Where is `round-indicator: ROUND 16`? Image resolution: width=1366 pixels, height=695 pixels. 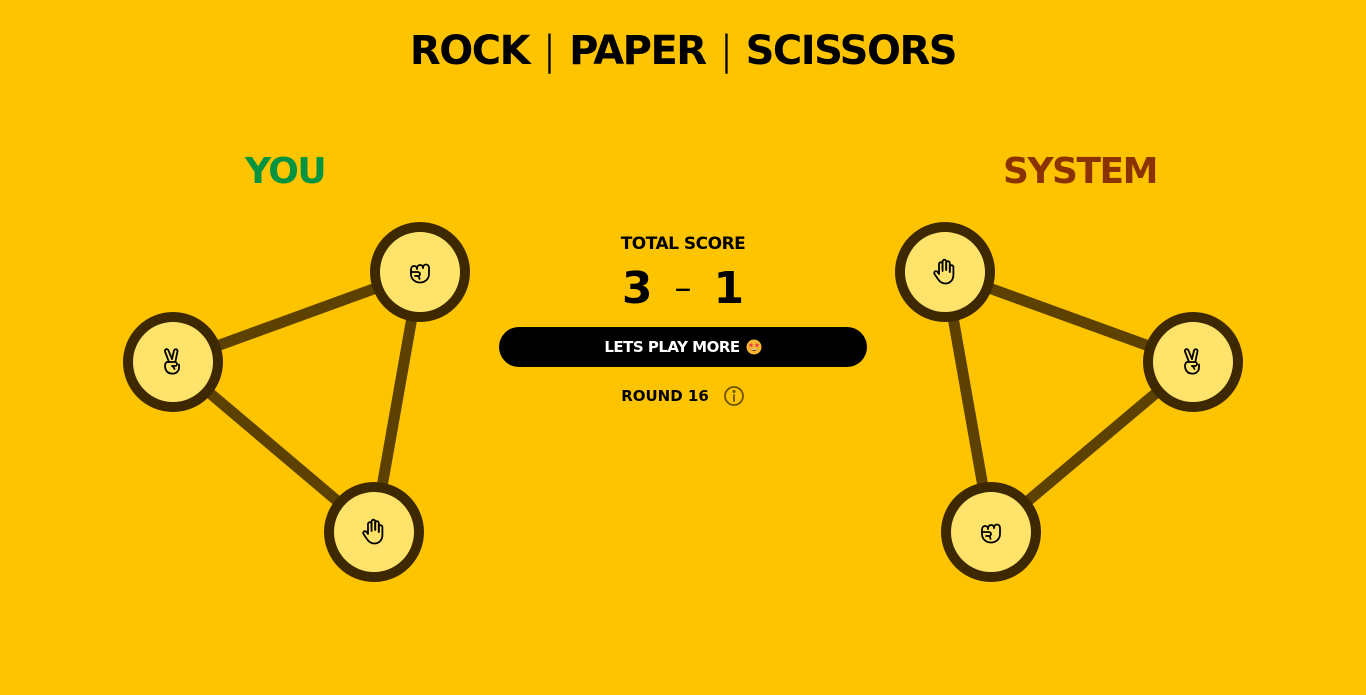
round-indicator: ROUND 16 is located at coordinates (683, 396).